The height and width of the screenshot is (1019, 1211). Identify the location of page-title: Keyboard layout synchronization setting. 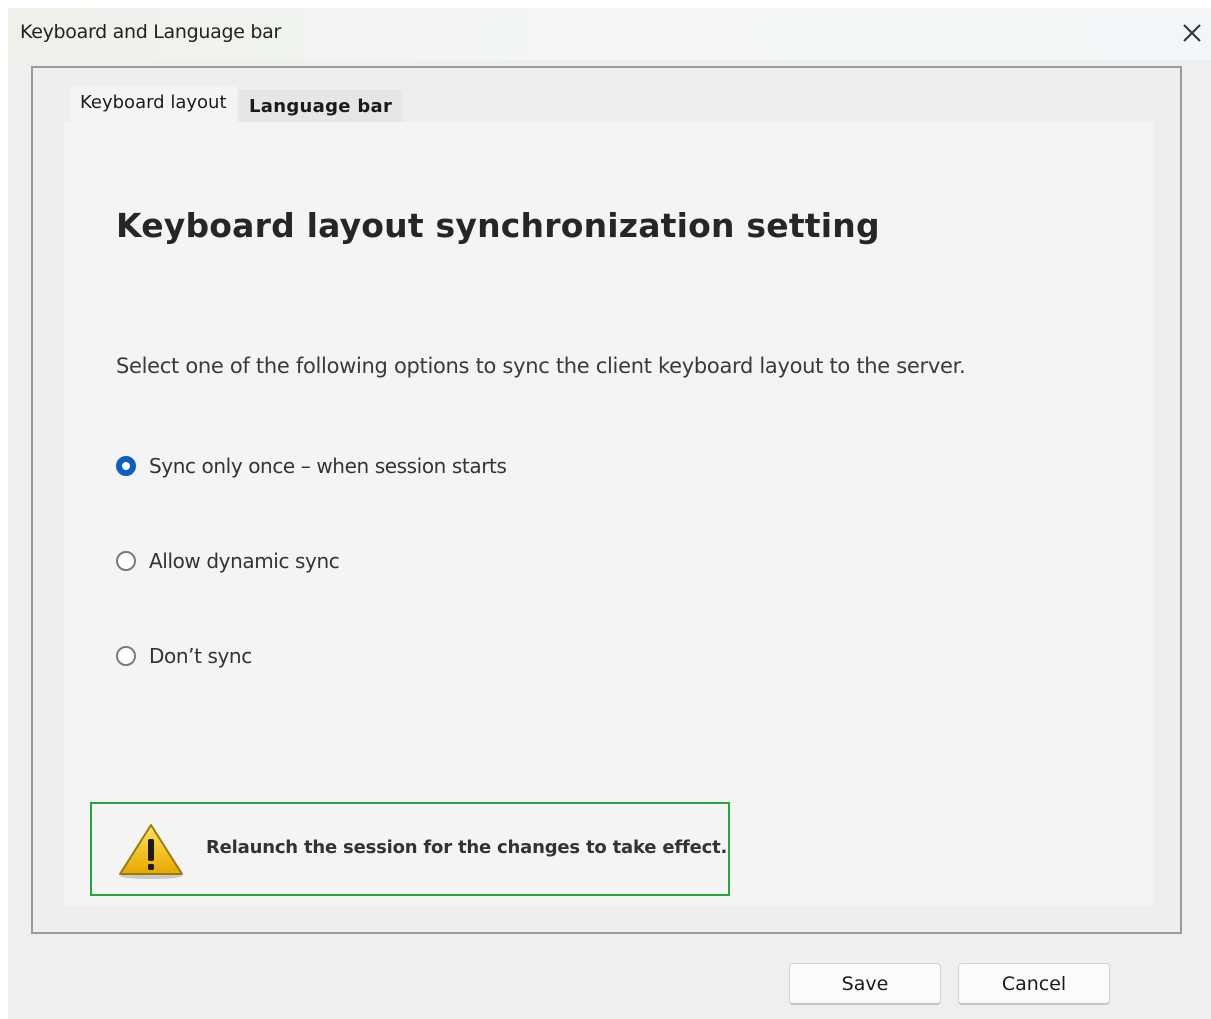
(498, 225).